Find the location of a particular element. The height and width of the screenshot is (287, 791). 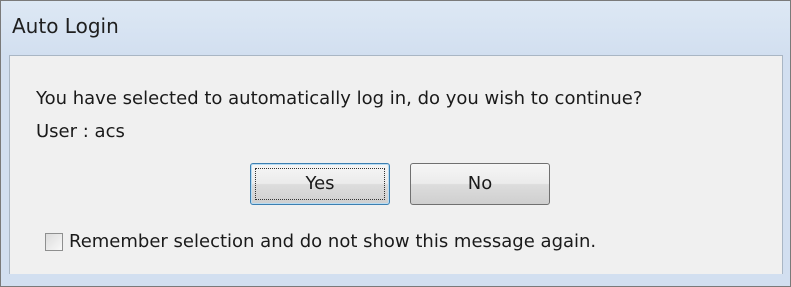

window-frame-left is located at coordinates (5, 170).